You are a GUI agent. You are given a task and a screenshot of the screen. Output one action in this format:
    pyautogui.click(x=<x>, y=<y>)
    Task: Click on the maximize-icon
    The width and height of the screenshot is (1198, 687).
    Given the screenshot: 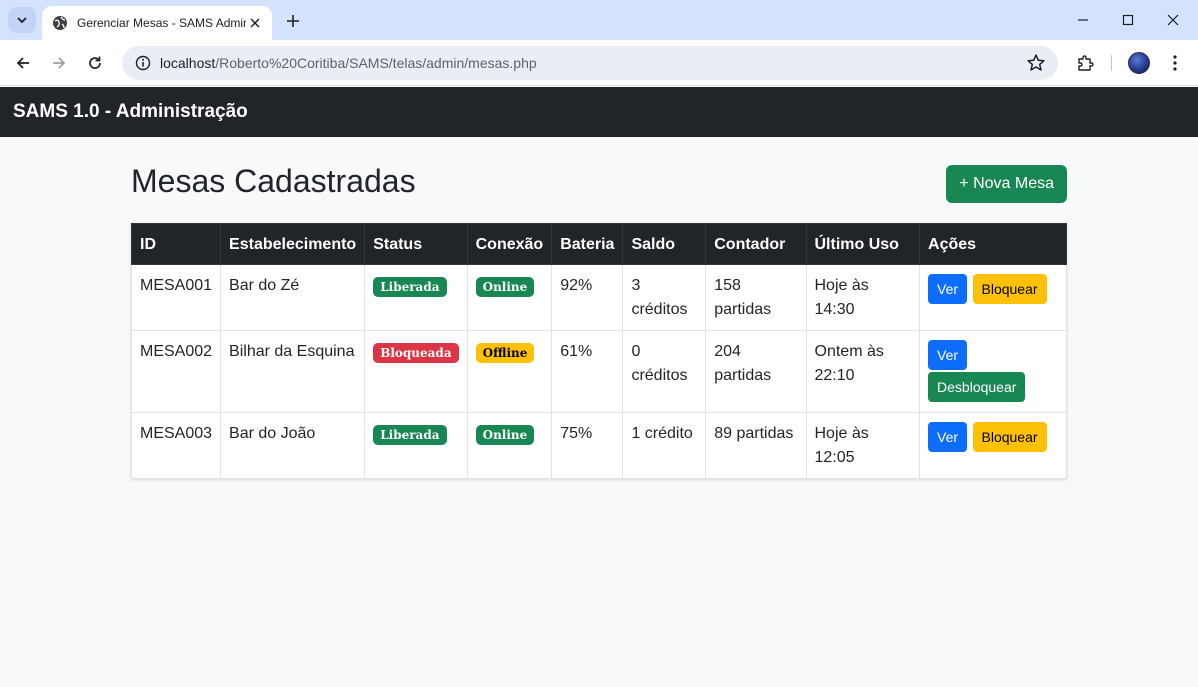 What is the action you would take?
    pyautogui.click(x=1128, y=20)
    